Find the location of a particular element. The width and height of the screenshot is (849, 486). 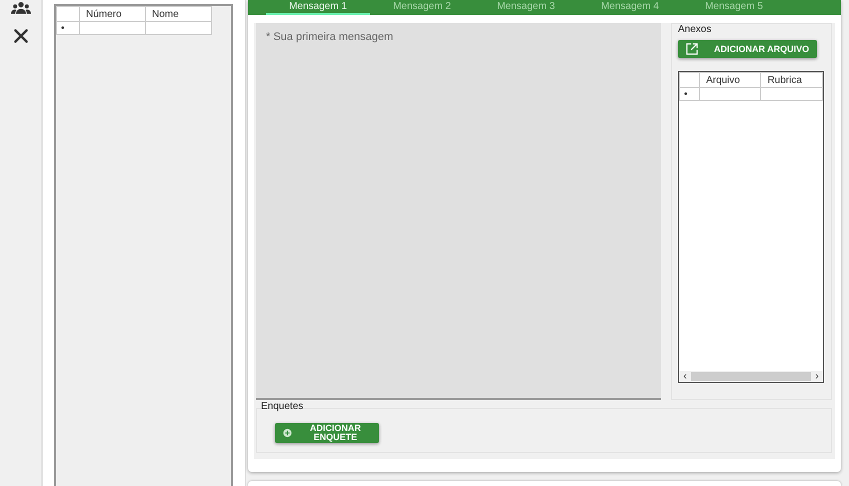

add-file-button: ADICIONAR ARQUIVO is located at coordinates (748, 49).